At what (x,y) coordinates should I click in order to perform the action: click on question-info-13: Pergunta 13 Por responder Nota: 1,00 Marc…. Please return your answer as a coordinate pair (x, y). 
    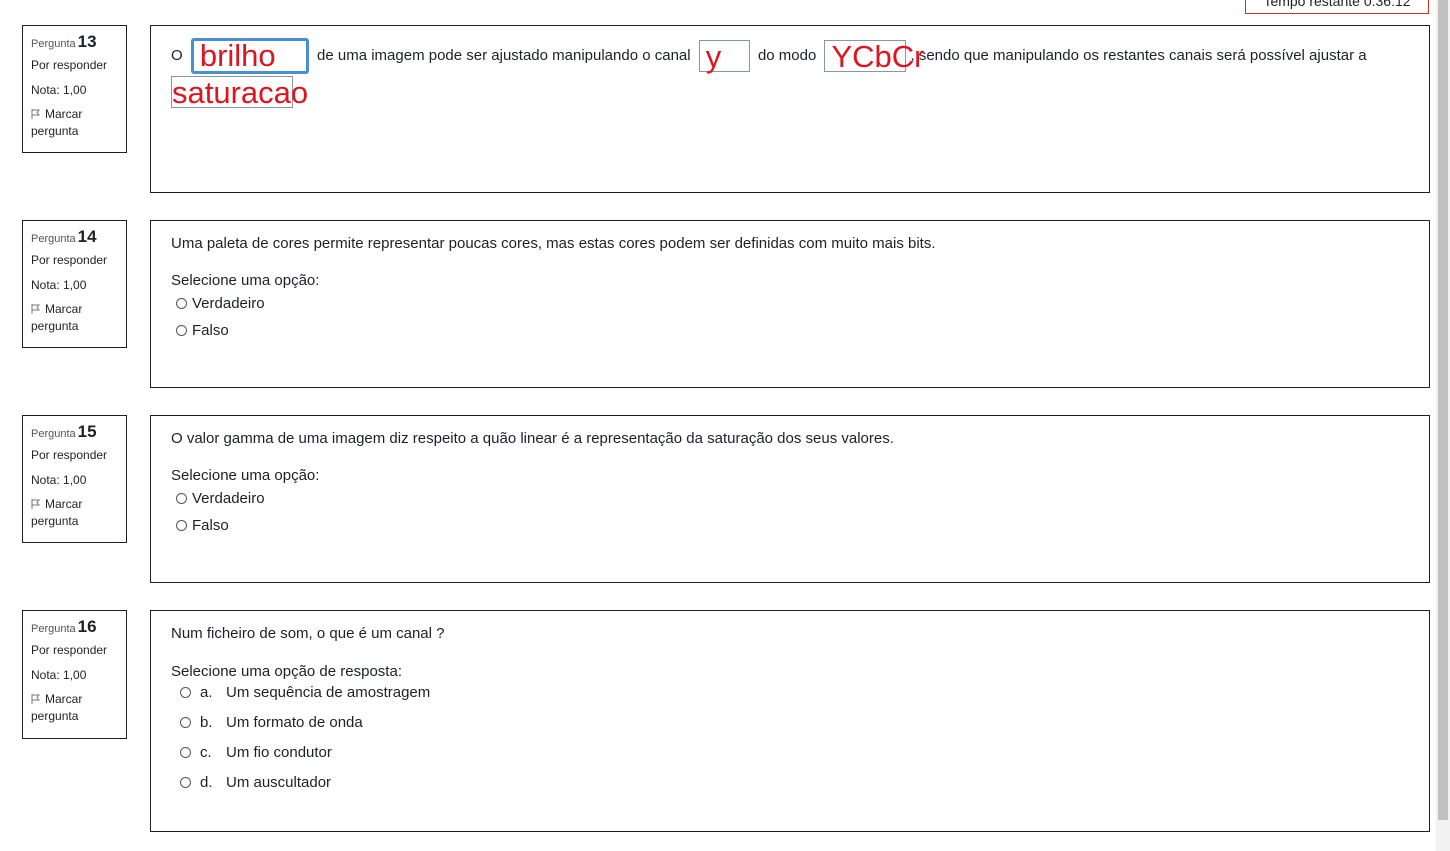
    Looking at the image, I should click on (74, 89).